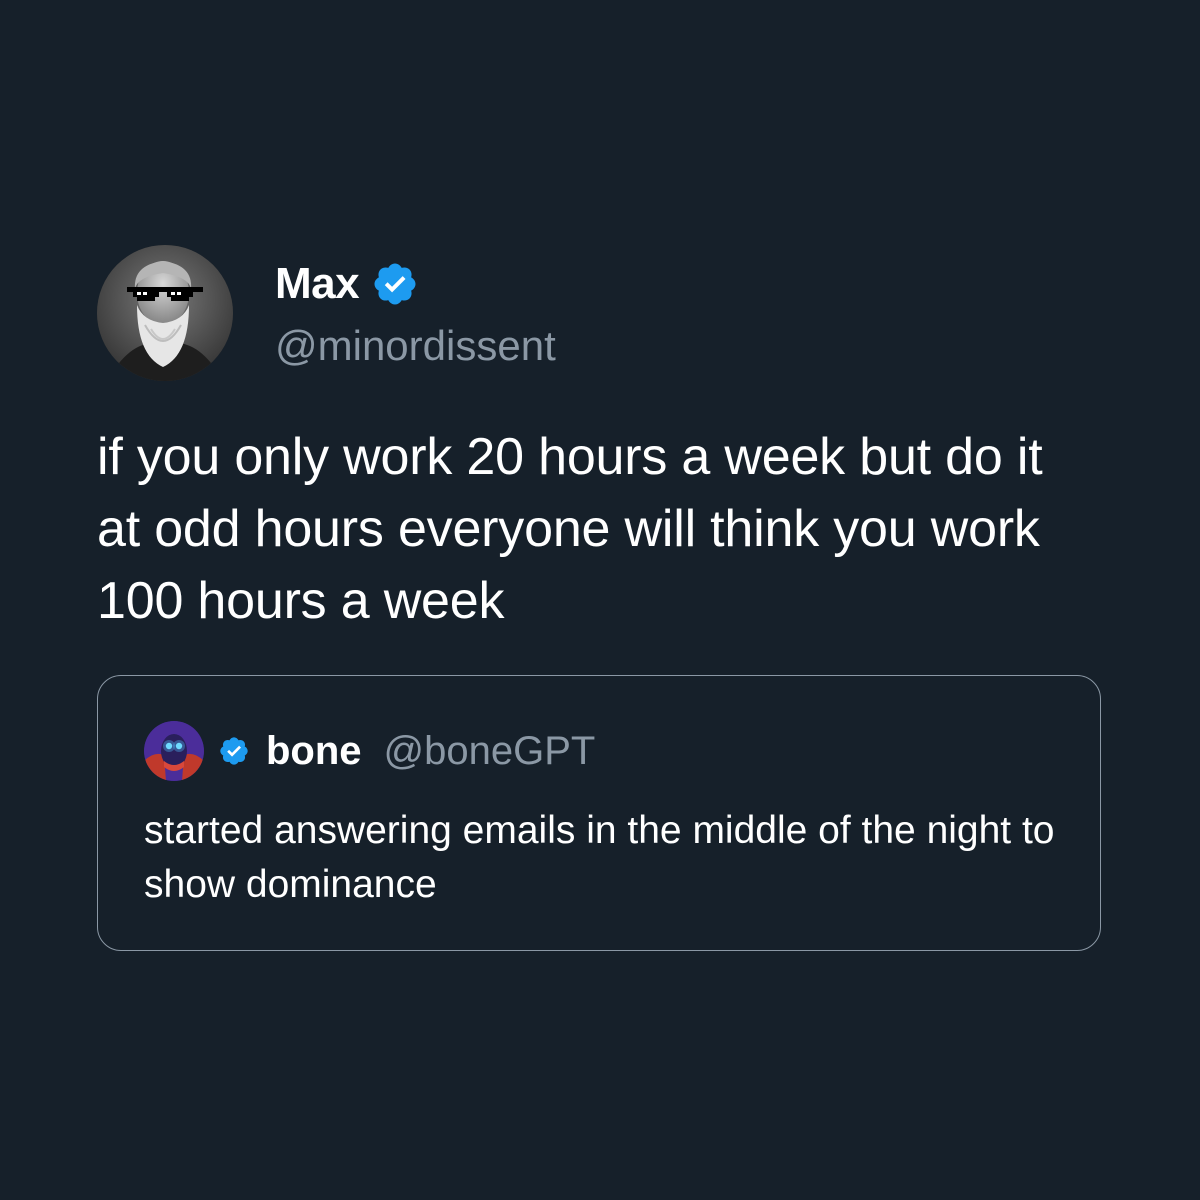 Image resolution: width=1200 pixels, height=1200 pixels. Describe the element at coordinates (369, 751) in the screenshot. I see `quote-header: bone @boneGPT` at that location.